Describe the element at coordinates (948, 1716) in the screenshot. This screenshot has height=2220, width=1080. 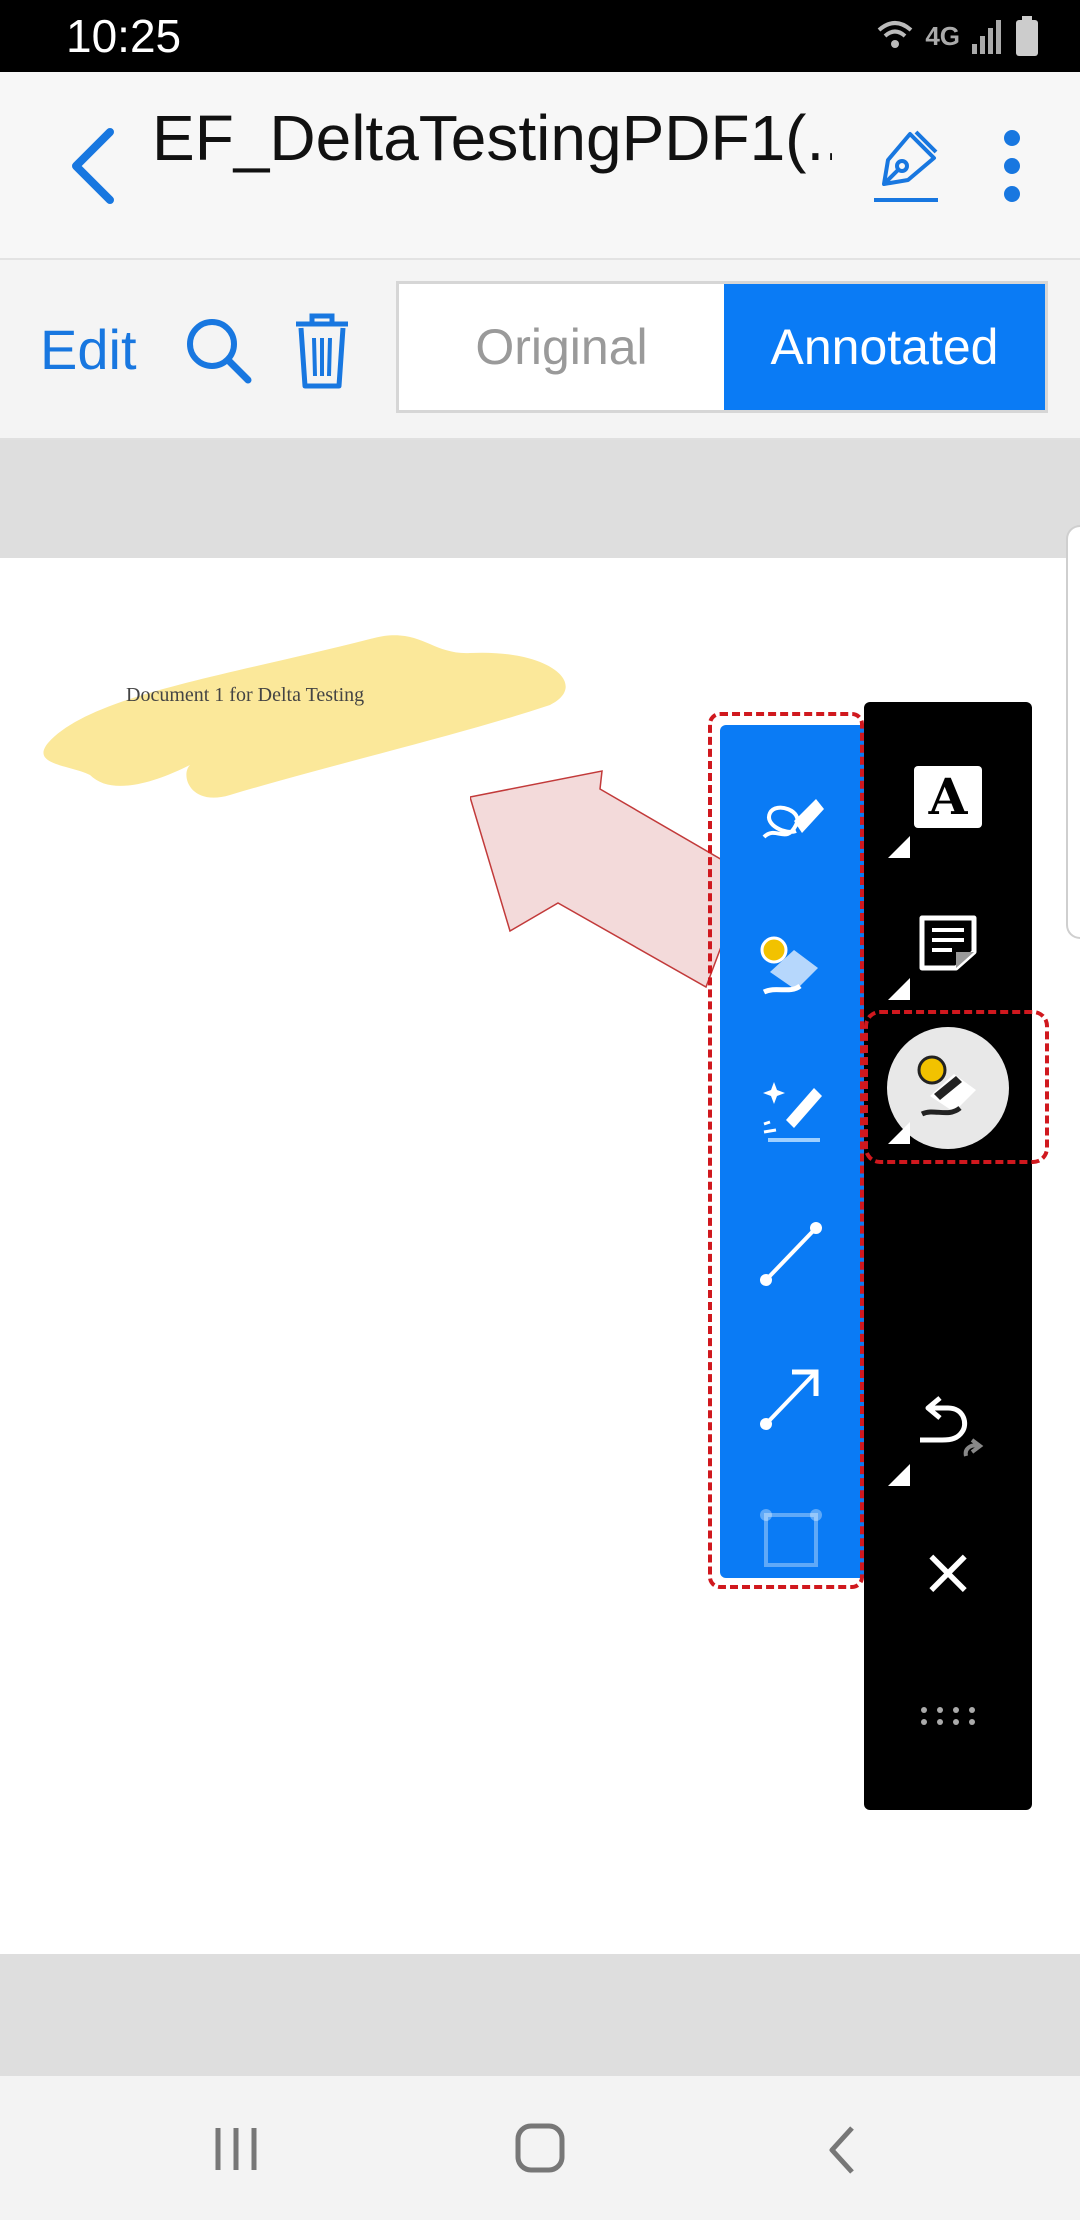
I see `drag-handle-icon` at that location.